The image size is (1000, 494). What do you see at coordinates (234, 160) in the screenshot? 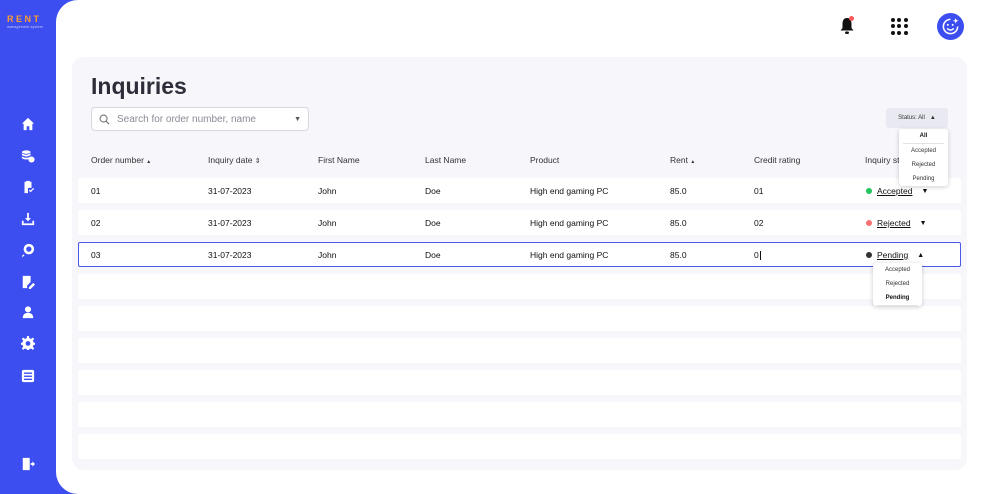
I see `header-inquiry-date: Inquiry date ⇕` at bounding box center [234, 160].